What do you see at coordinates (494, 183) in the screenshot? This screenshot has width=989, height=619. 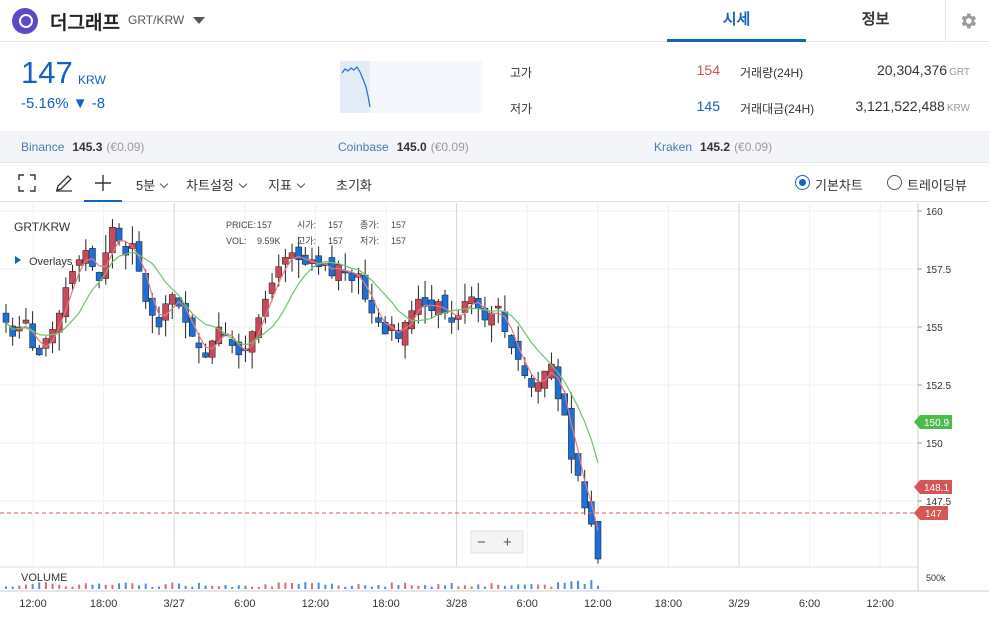 I see `chart-toolbar: 5분 차트설정 지표 초기화 기본차트 트레이딩뷰` at bounding box center [494, 183].